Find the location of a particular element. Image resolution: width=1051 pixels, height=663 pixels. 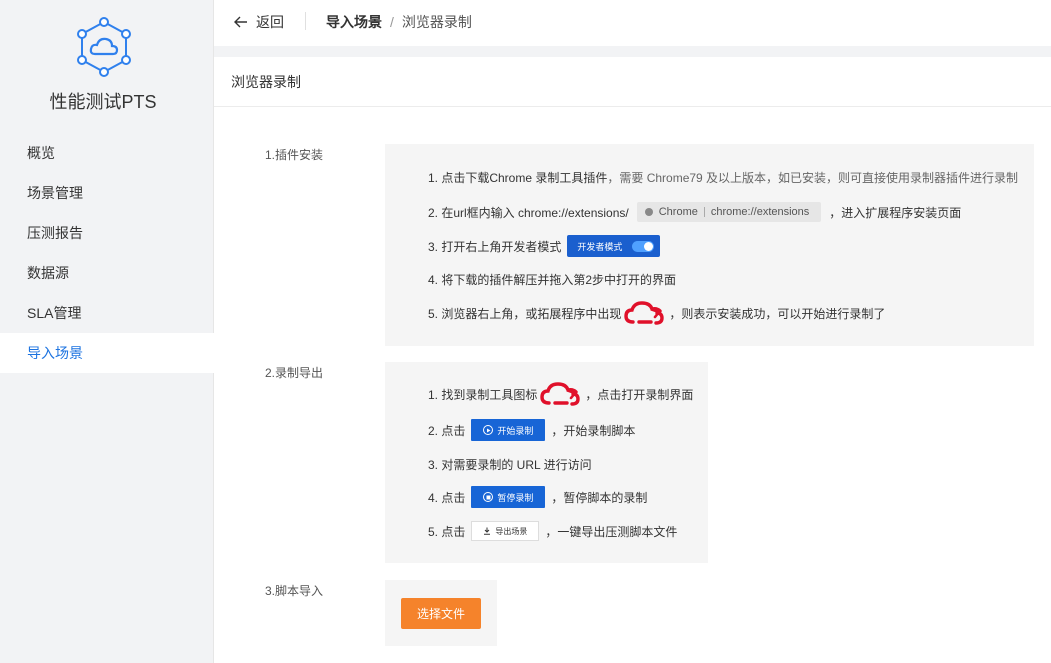

stop-icon is located at coordinates (488, 497).